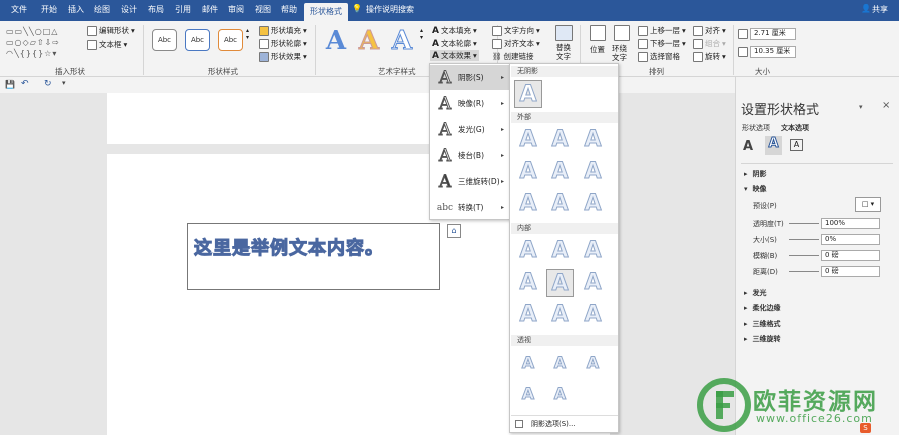 This screenshot has width=899, height=435. What do you see at coordinates (210, 9) in the screenshot?
I see `tab-mailings: 邮件` at bounding box center [210, 9].